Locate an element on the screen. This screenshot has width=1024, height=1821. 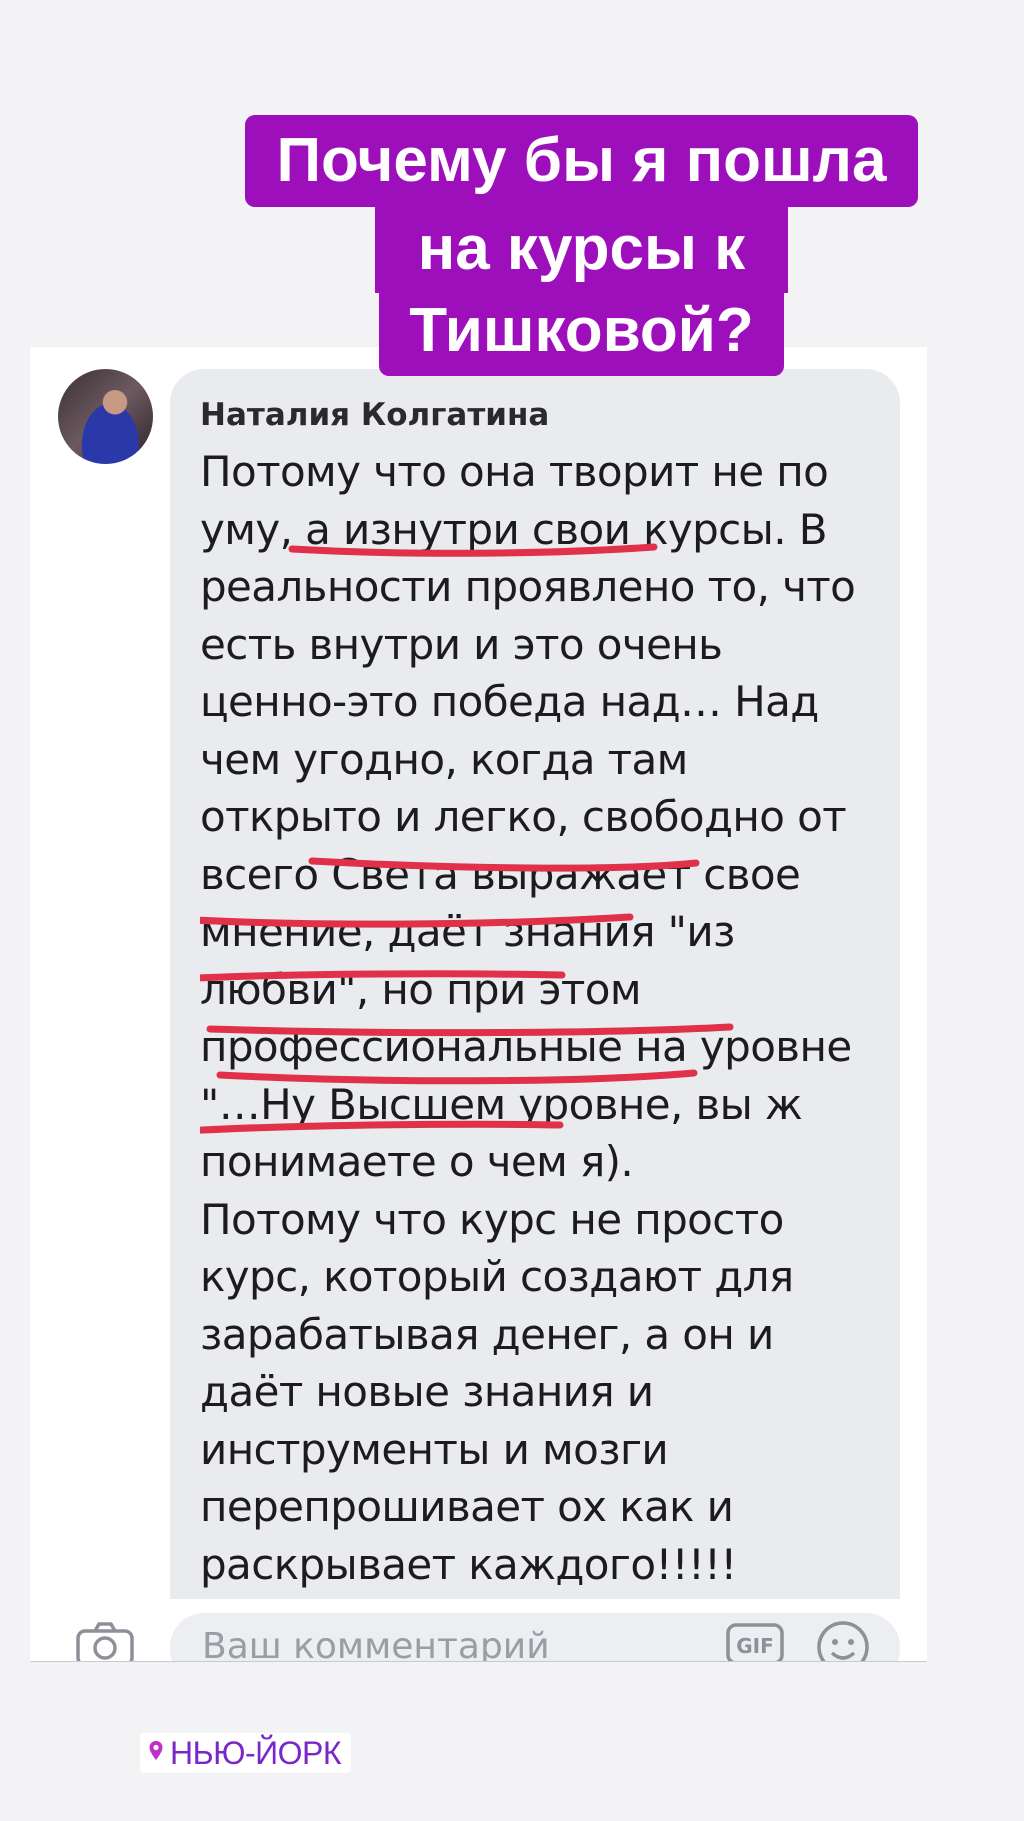
gif-icon: GIF is located at coordinates (755, 1641).